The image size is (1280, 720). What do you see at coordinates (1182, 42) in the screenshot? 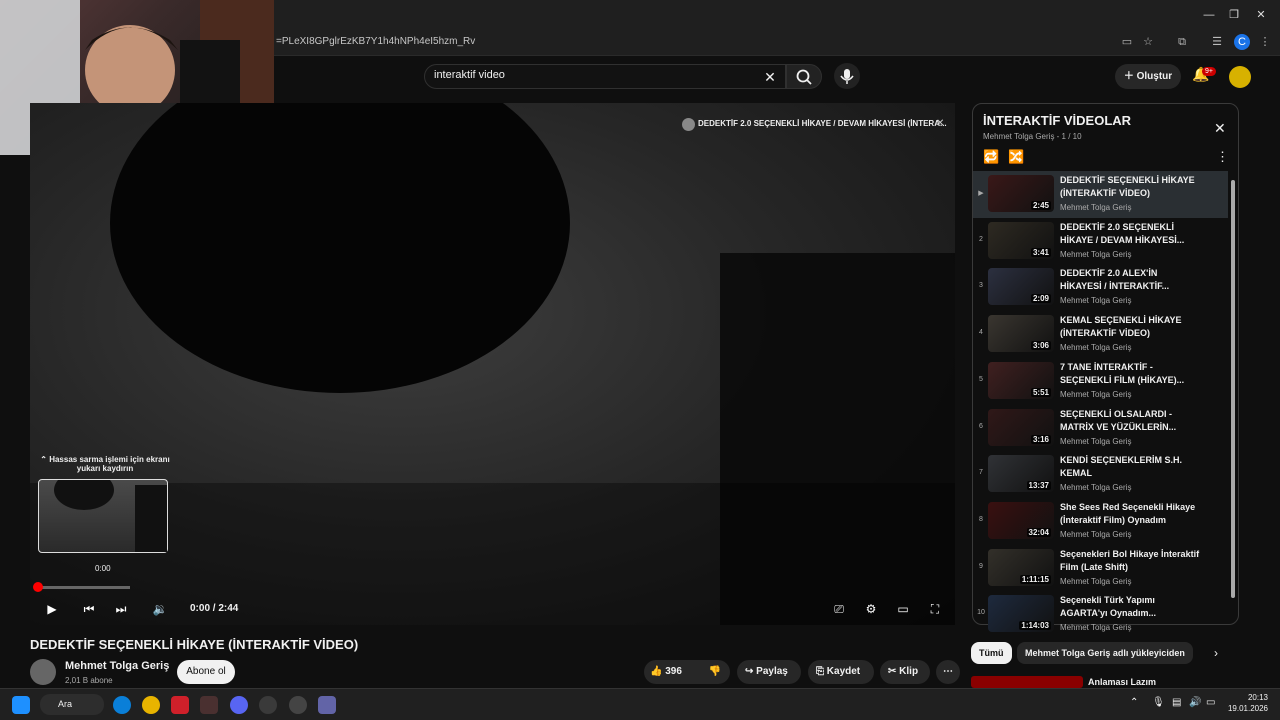
I see `extensions-icon: ⧉` at bounding box center [1182, 42].